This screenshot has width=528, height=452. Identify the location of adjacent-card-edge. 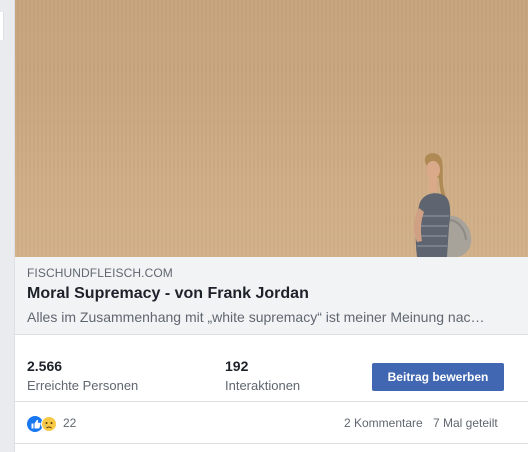
(2, 26).